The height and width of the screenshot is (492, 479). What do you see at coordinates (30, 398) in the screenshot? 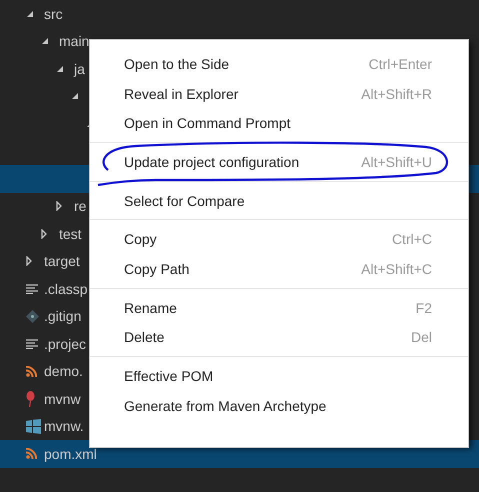
I see `balloon-icon` at bounding box center [30, 398].